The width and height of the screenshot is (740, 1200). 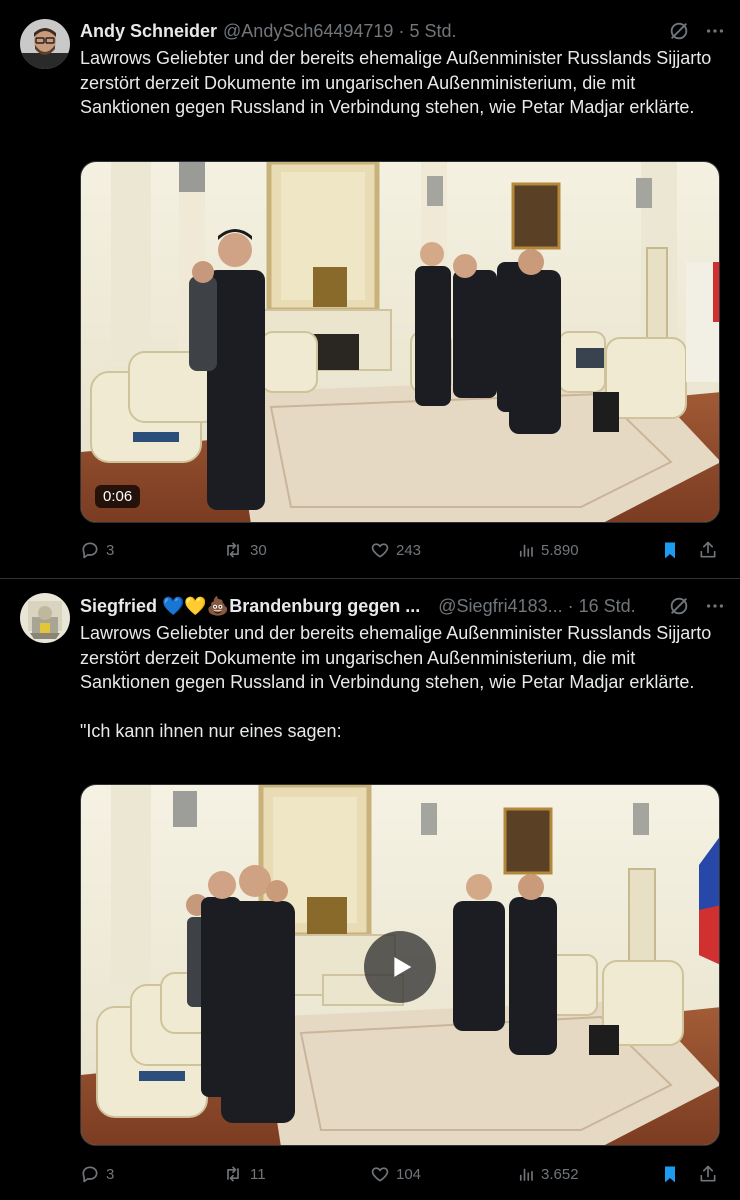 What do you see at coordinates (560, 1174) in the screenshot?
I see `views-count: 3.652` at bounding box center [560, 1174].